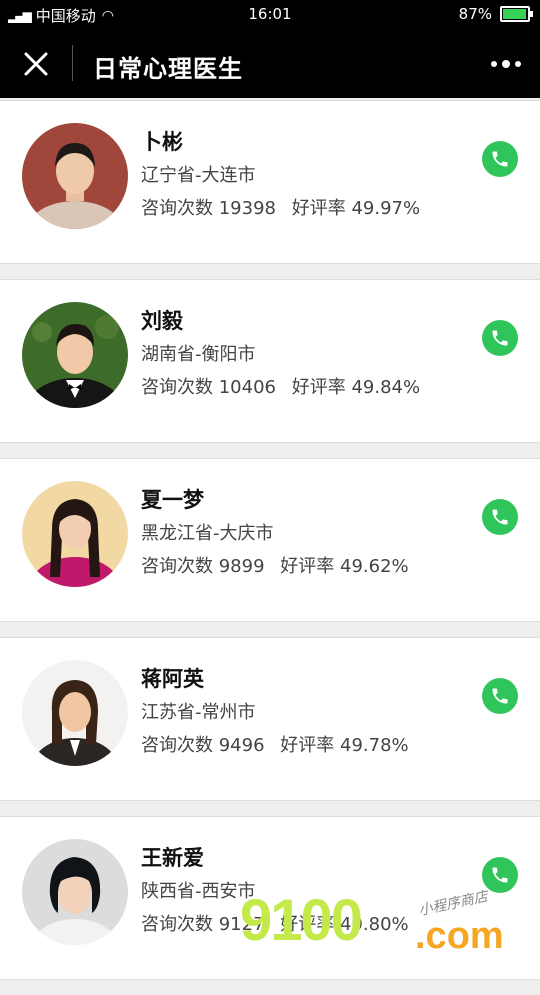 The height and width of the screenshot is (995, 540). I want to click on more-button, so click(506, 64).